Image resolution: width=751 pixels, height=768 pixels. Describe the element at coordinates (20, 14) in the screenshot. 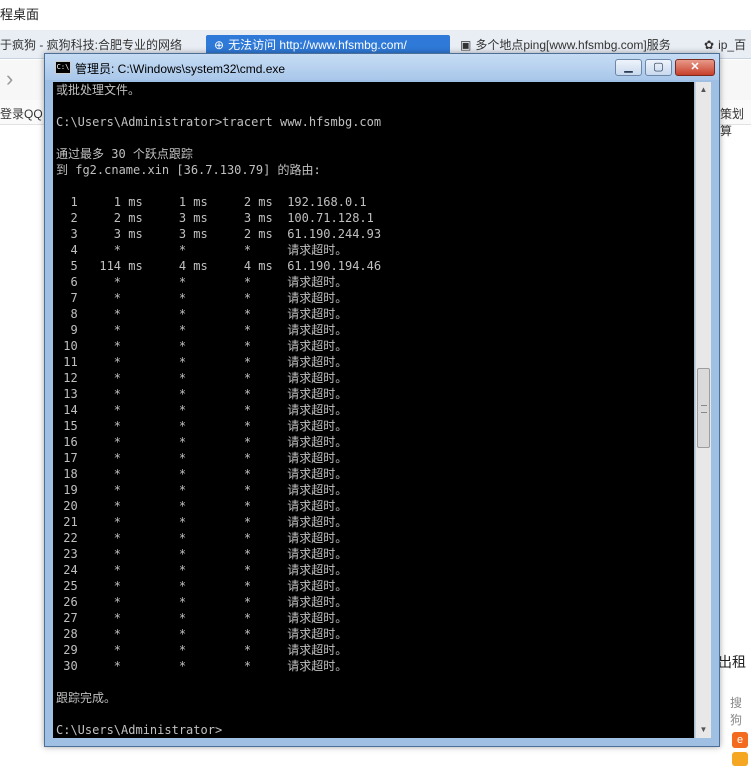

I see `browser-window-title: 程桌面` at that location.